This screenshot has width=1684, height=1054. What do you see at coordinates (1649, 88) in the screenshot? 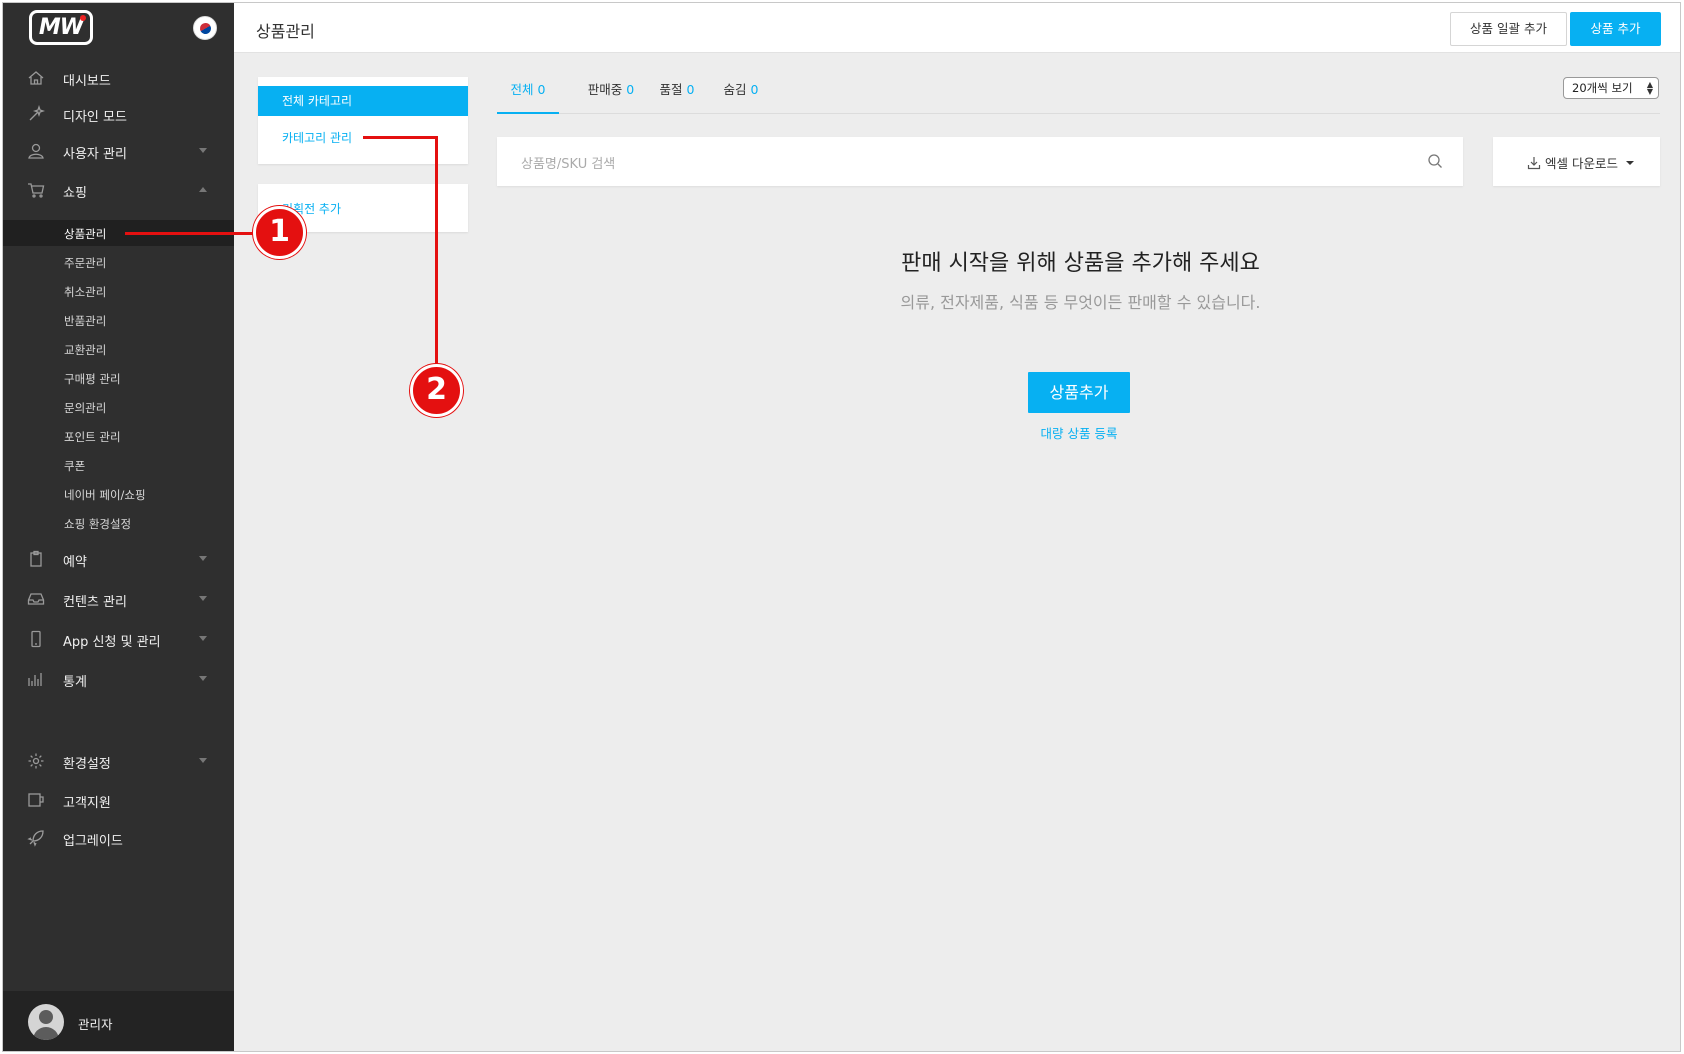
I see `select-arrows-icon: ▲ ▼` at bounding box center [1649, 88].